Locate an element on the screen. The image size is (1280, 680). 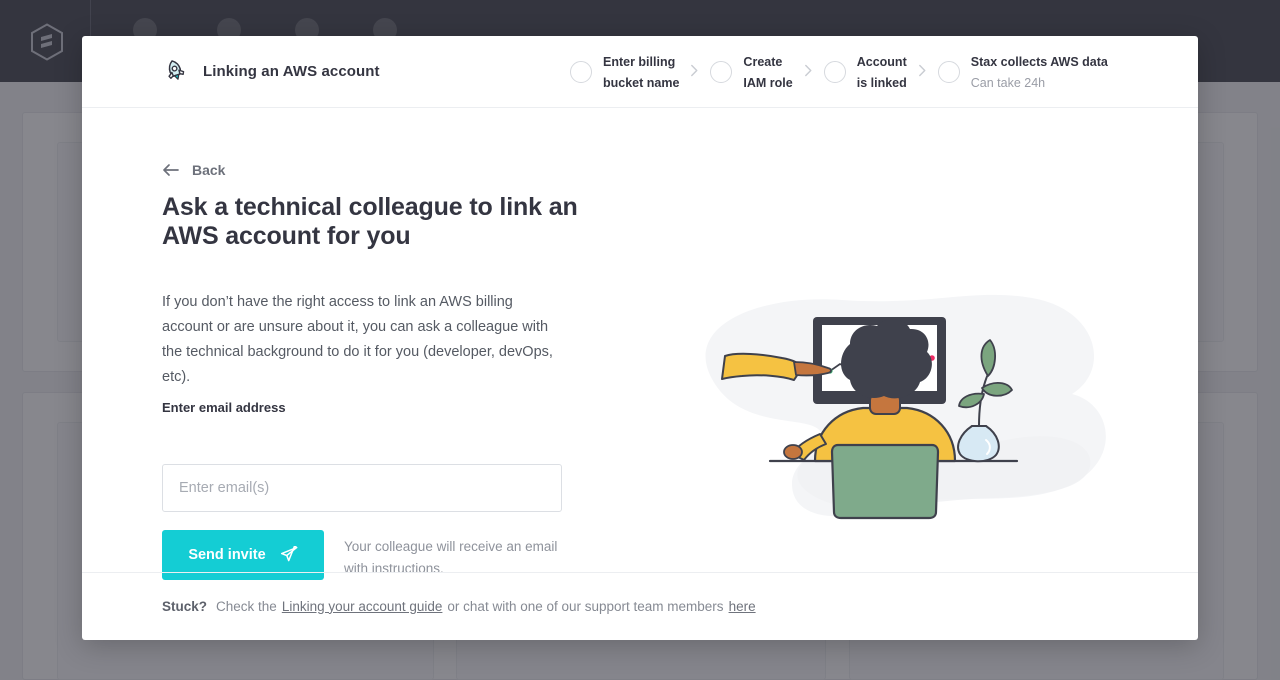
stax-hexagon-logo is located at coordinates (47, 42).